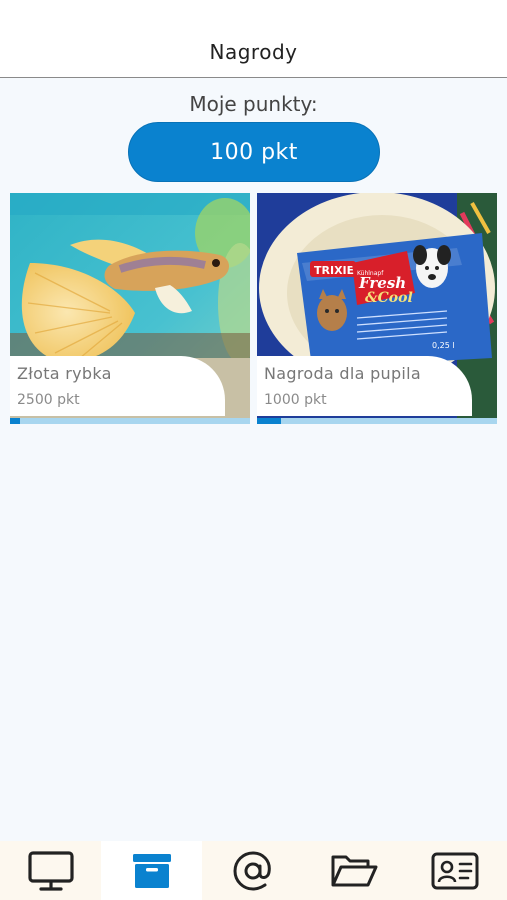  Describe the element at coordinates (253, 39) in the screenshot. I see `app-header: Nagrody` at that location.